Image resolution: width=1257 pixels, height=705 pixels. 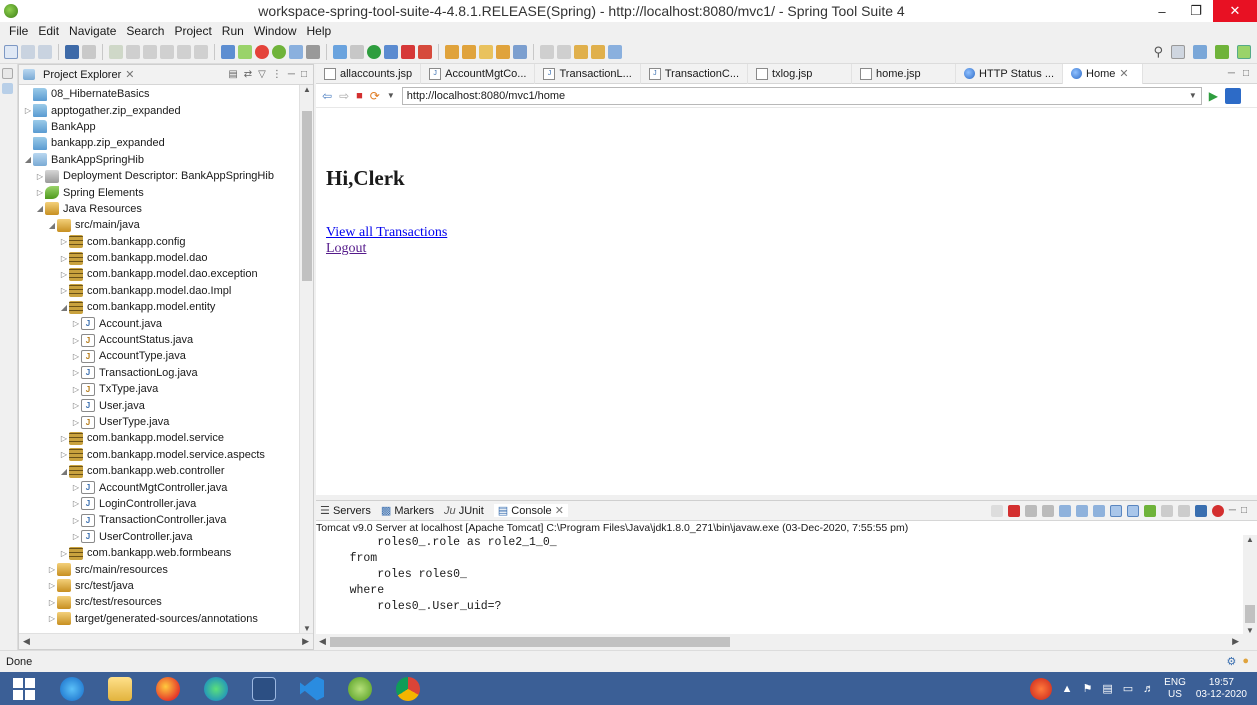 I want to click on show-stderr-icon, so click(x=1132, y=510).